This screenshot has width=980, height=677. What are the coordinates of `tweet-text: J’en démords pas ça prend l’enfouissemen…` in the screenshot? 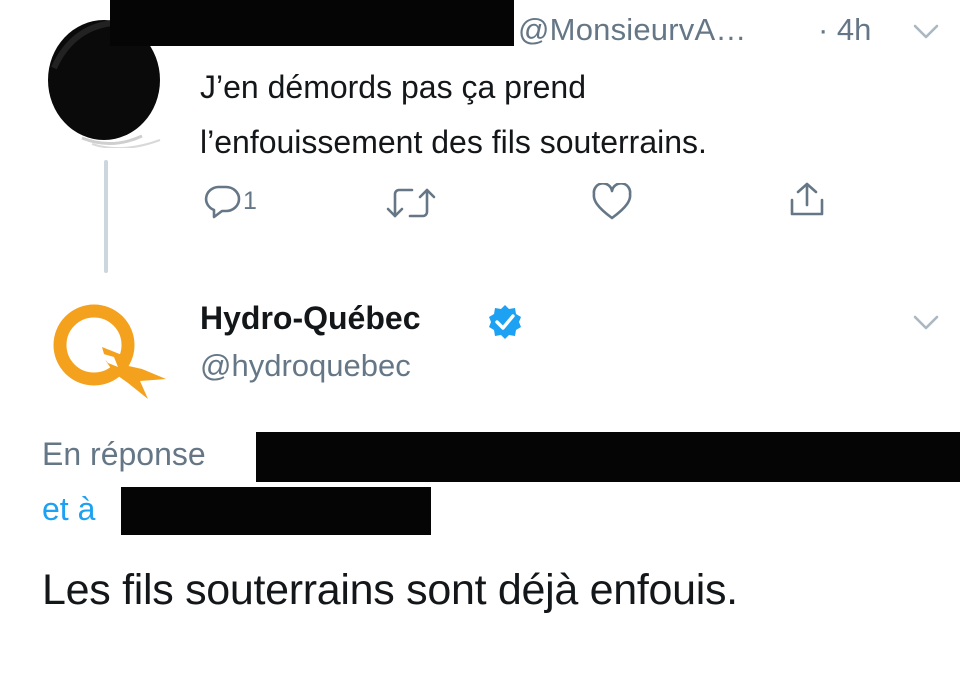 It's located at (560, 115).